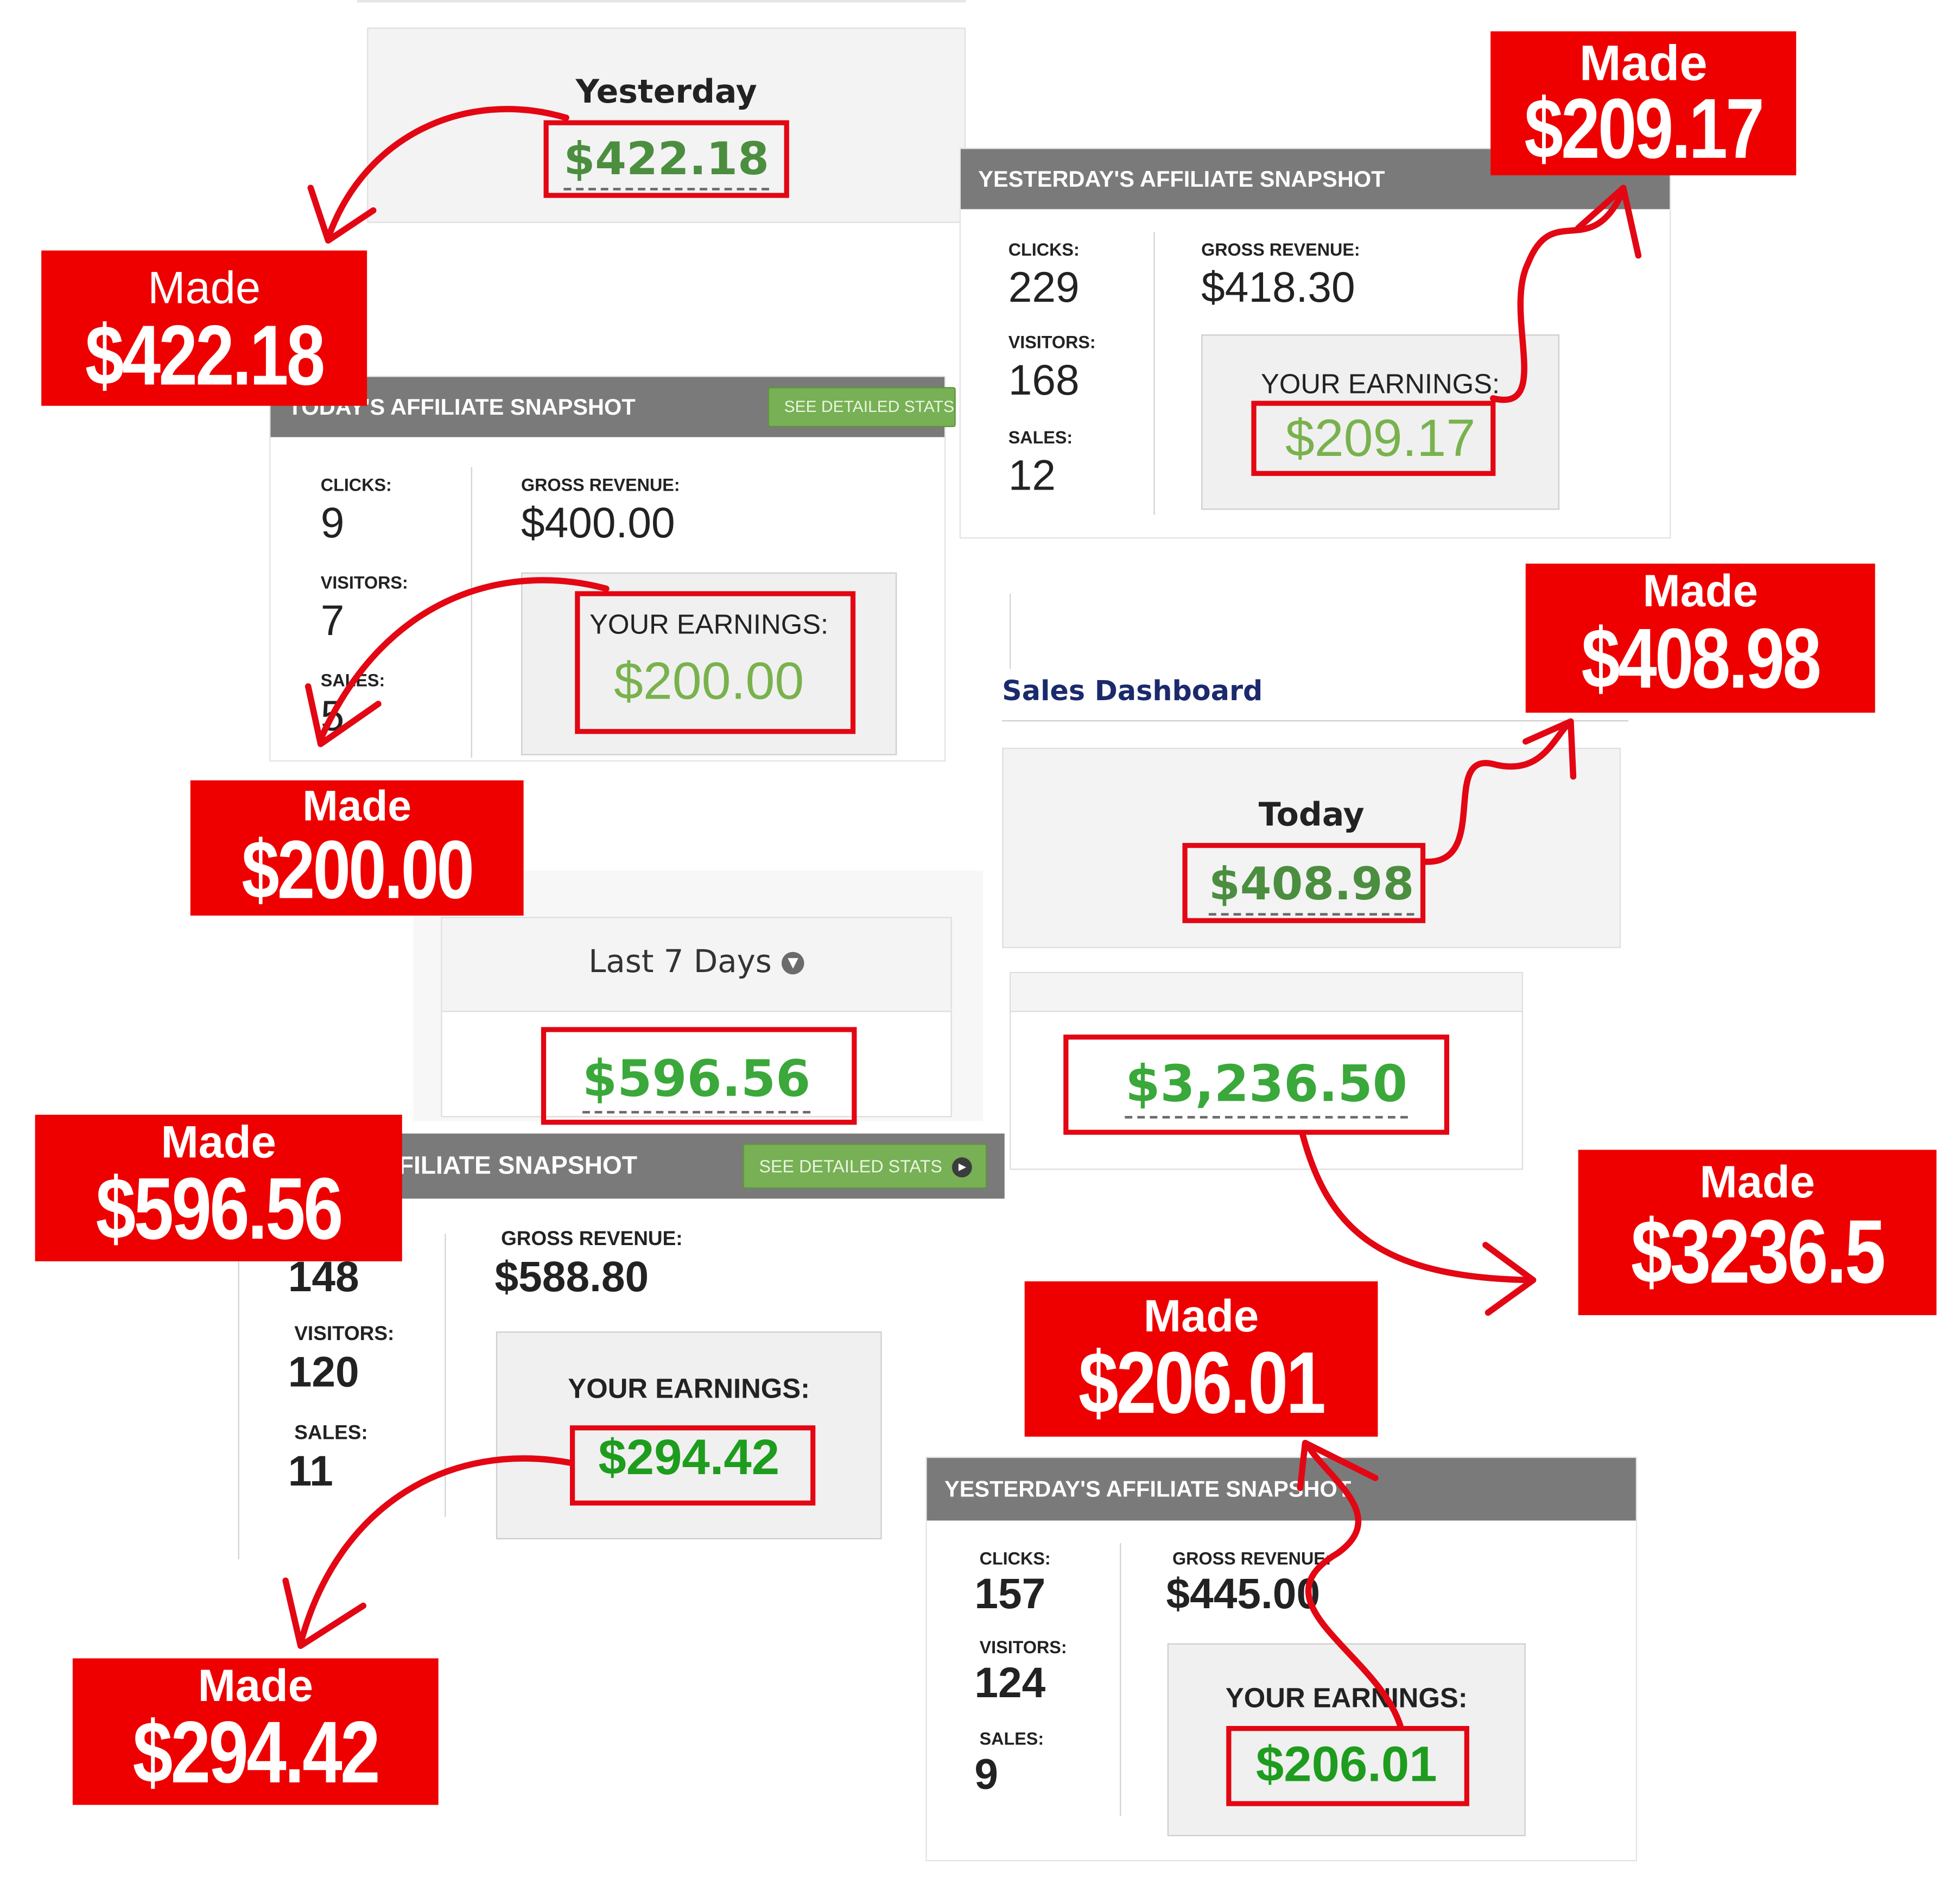 The width and height of the screenshot is (1954, 1904). Describe the element at coordinates (1644, 128) in the screenshot. I see `made-amount: $209.17` at that location.